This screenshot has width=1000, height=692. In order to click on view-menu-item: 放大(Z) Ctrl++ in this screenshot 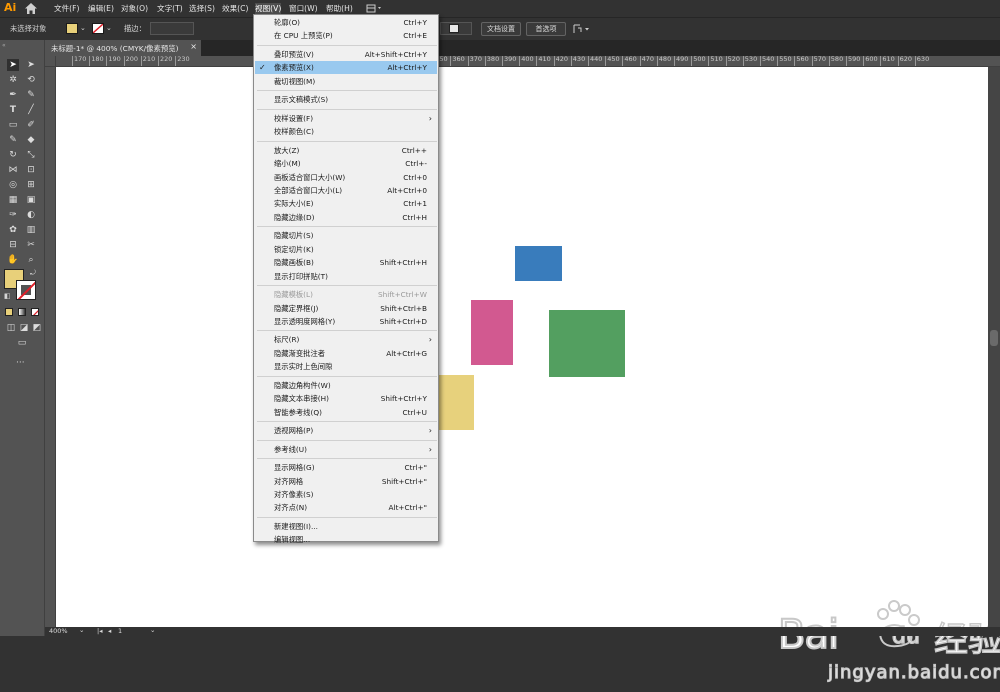, I will do `click(346, 150)`.